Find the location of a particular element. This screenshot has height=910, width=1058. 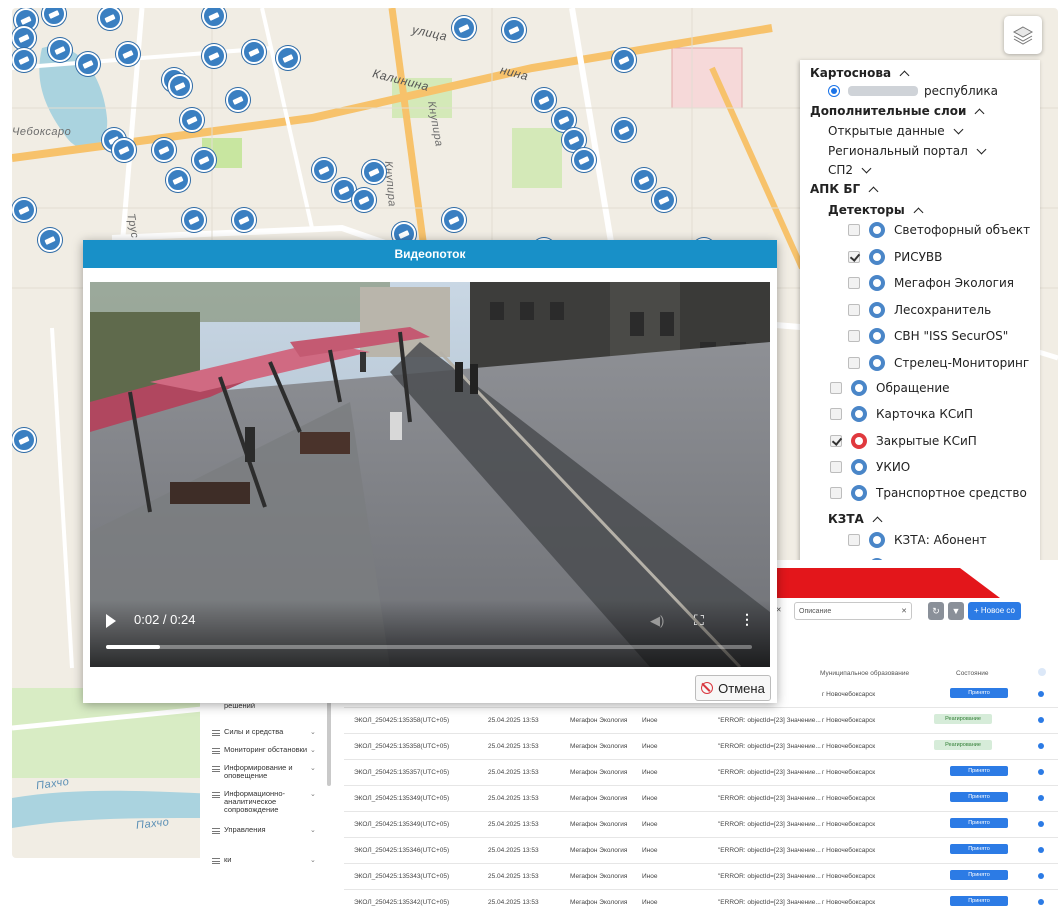

basemap-section: Картоснова is located at coordinates (860, 73).